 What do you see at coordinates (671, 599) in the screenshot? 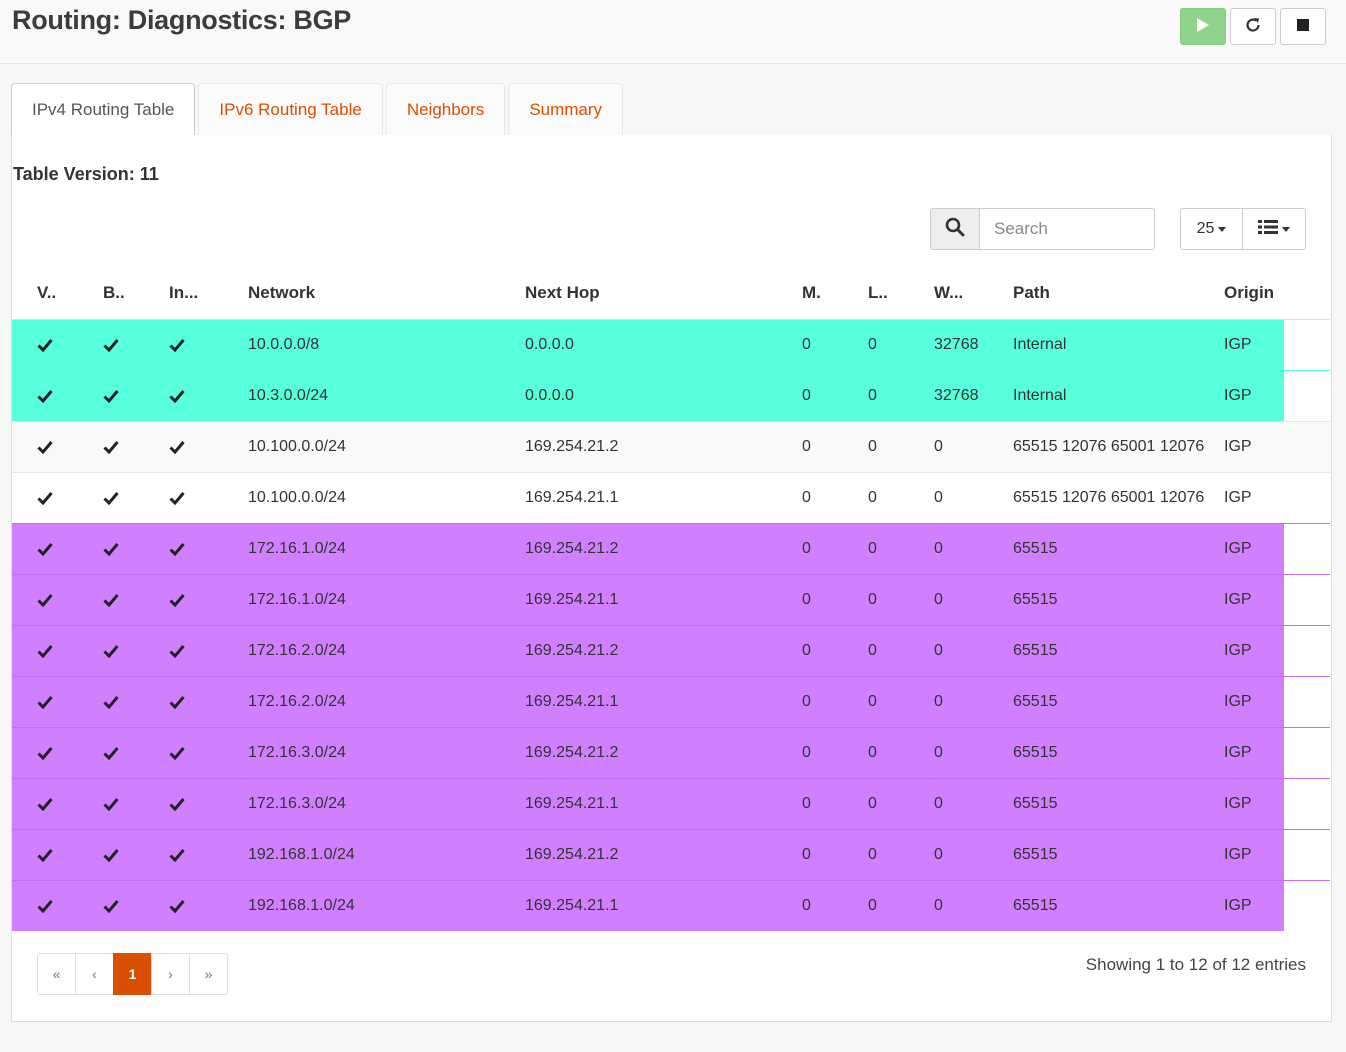
I see `table-row: 172.16.1.0/24 169.254.21.1 0 0 0 65515 IGP` at bounding box center [671, 599].